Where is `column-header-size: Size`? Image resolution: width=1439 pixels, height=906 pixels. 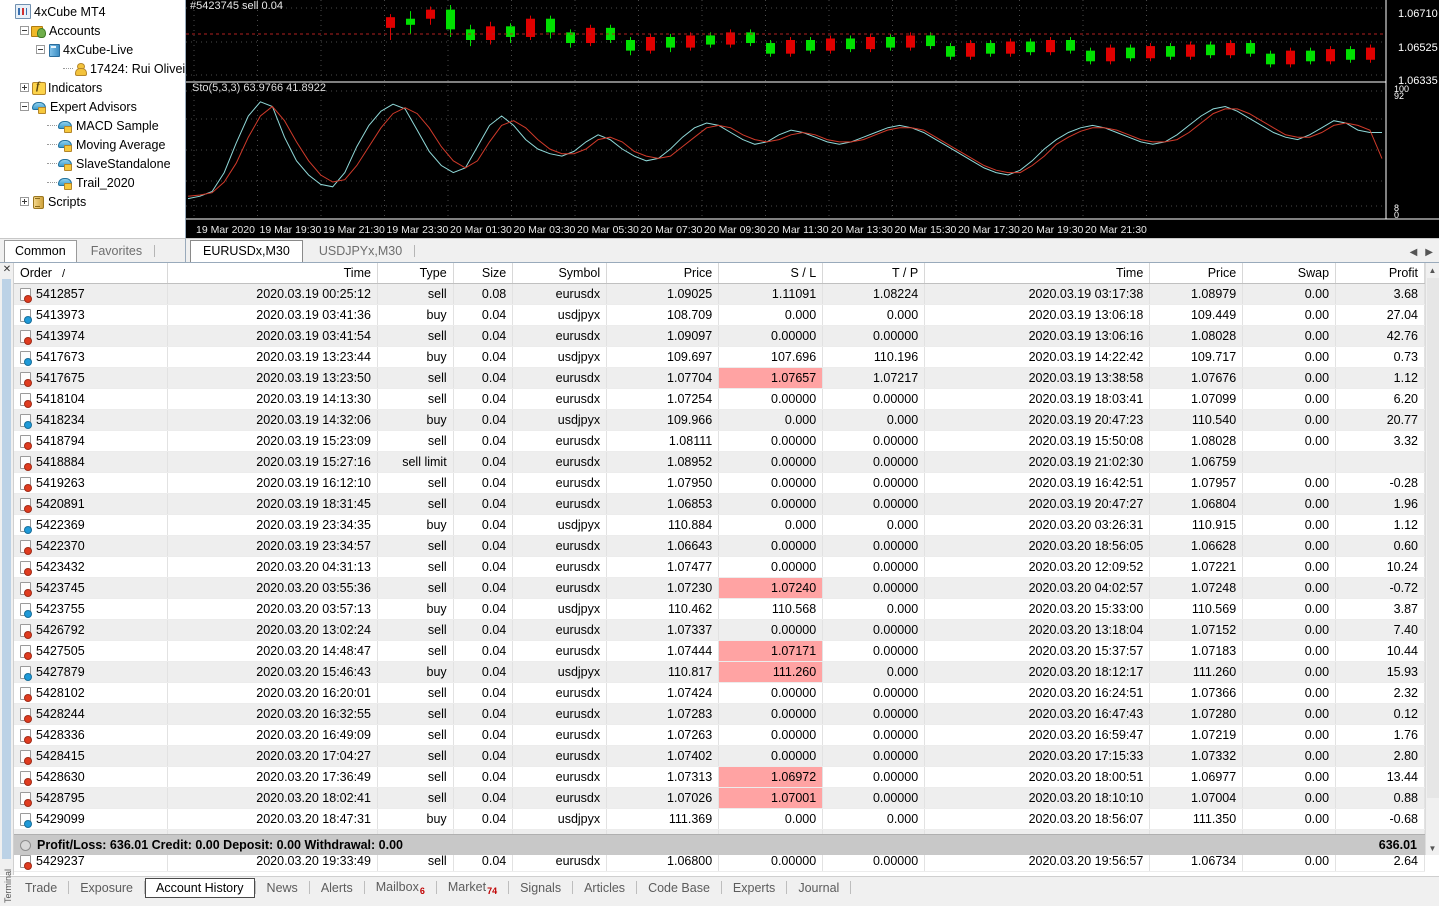
column-header-size: Size is located at coordinates (483, 273).